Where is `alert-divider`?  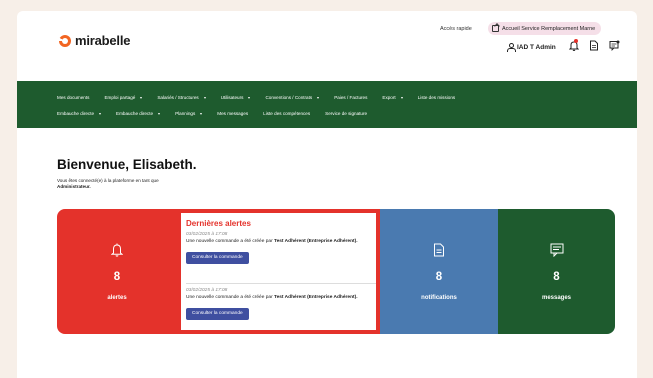
alert-divider is located at coordinates (281, 283).